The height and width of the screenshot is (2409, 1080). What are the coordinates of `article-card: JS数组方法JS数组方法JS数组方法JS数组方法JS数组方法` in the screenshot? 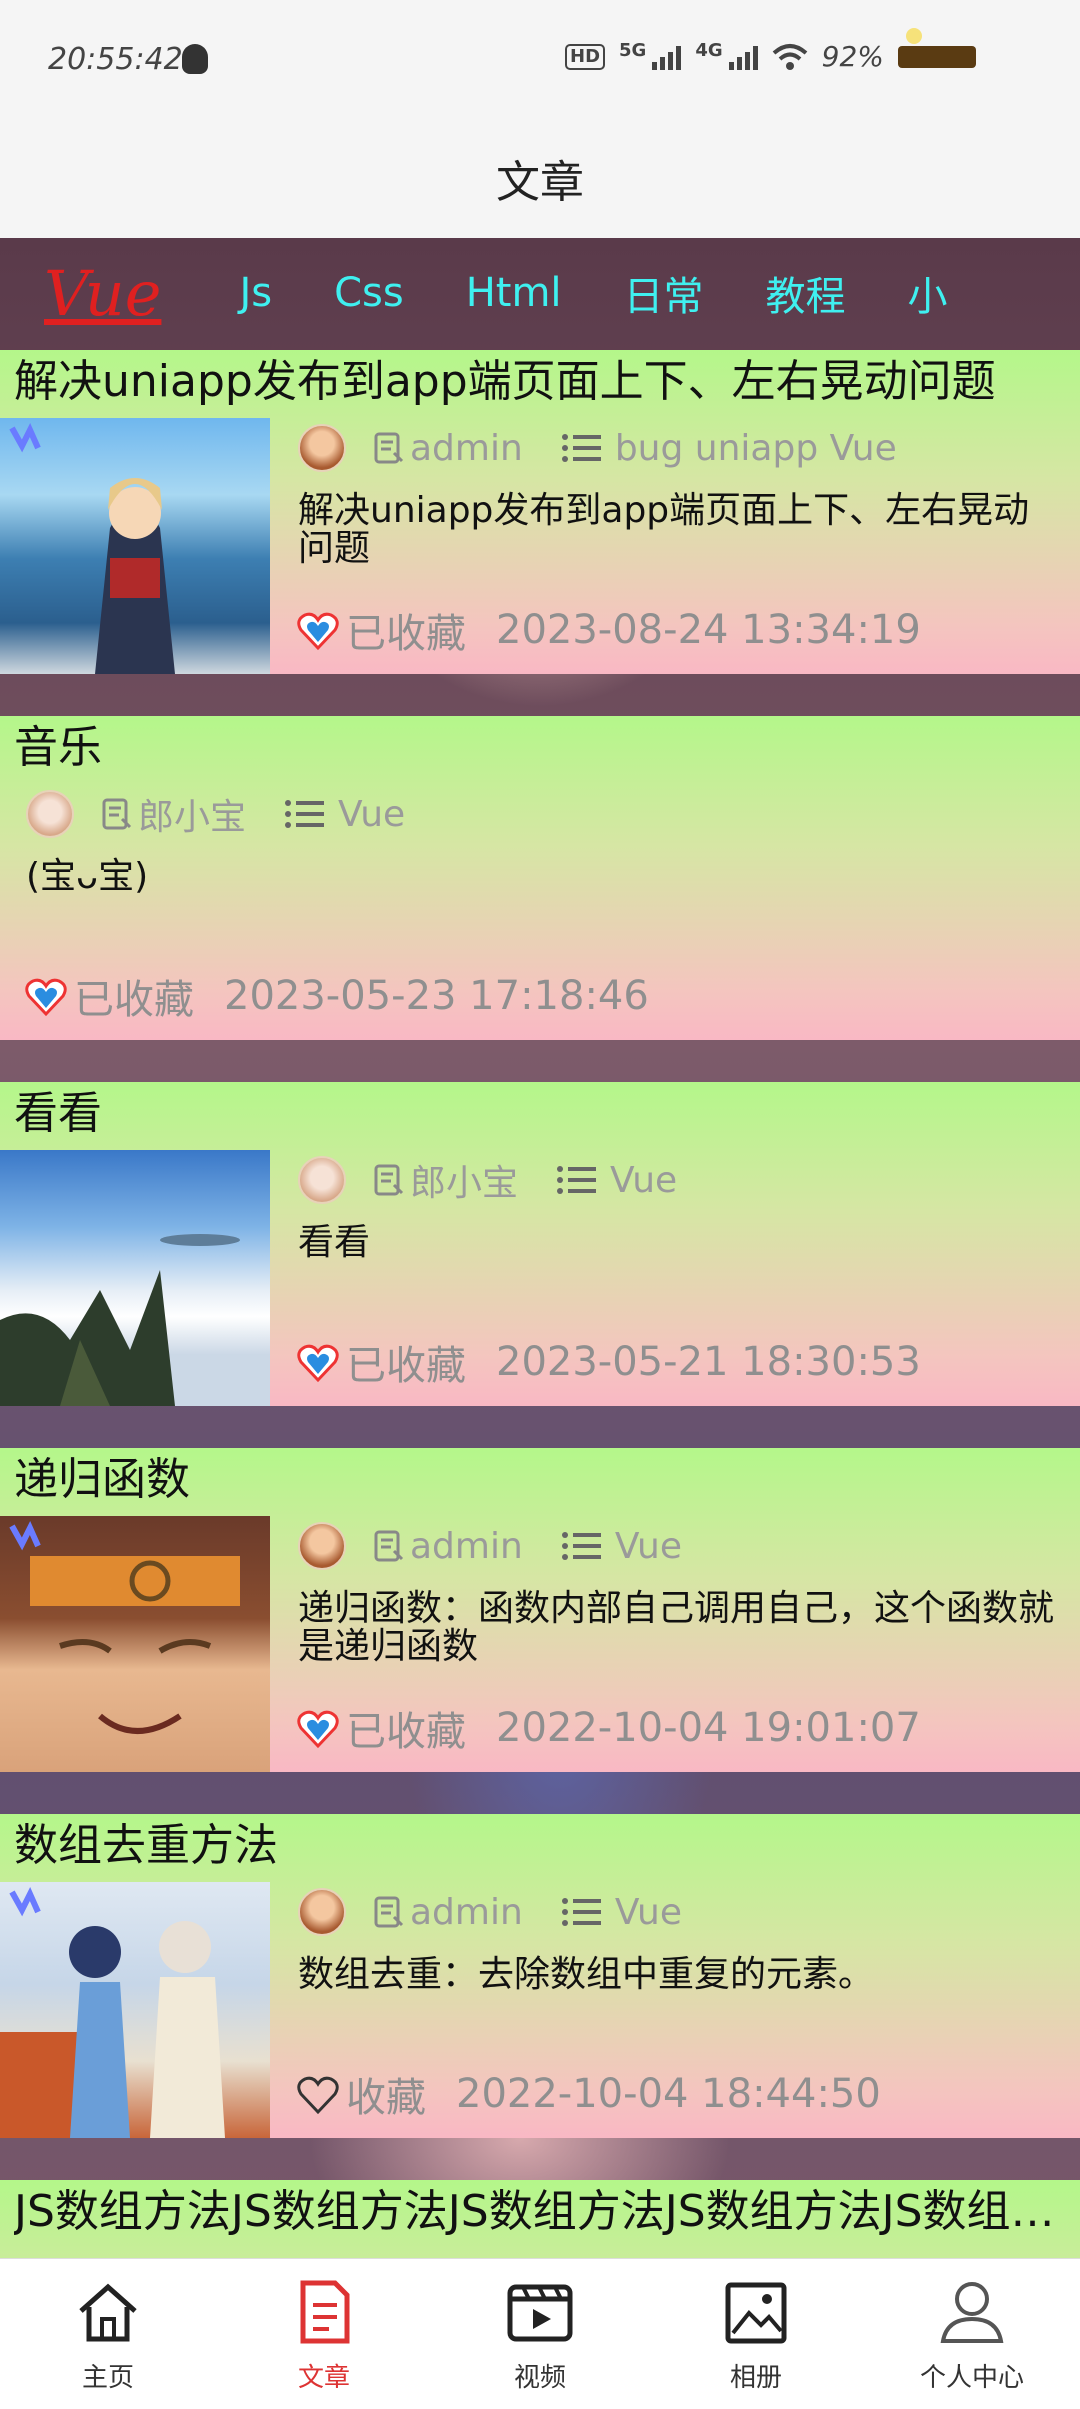 It's located at (540, 2219).